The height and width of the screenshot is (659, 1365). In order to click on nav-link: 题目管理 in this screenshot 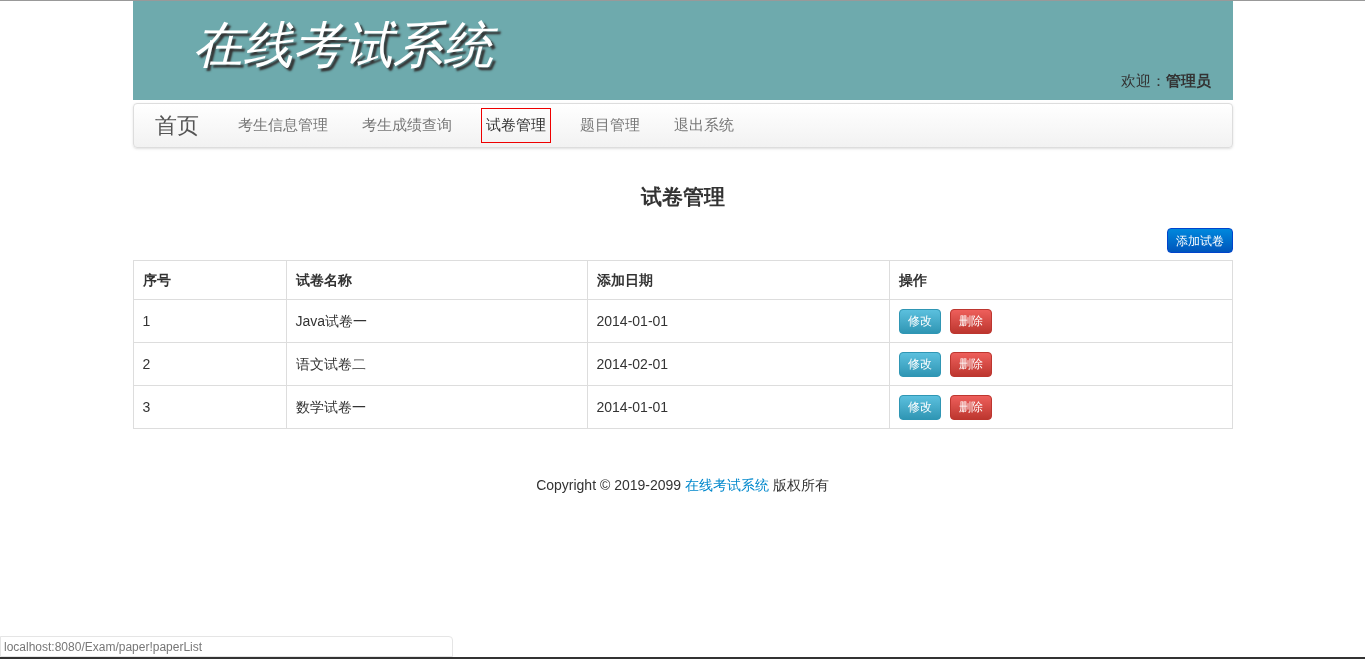, I will do `click(609, 125)`.